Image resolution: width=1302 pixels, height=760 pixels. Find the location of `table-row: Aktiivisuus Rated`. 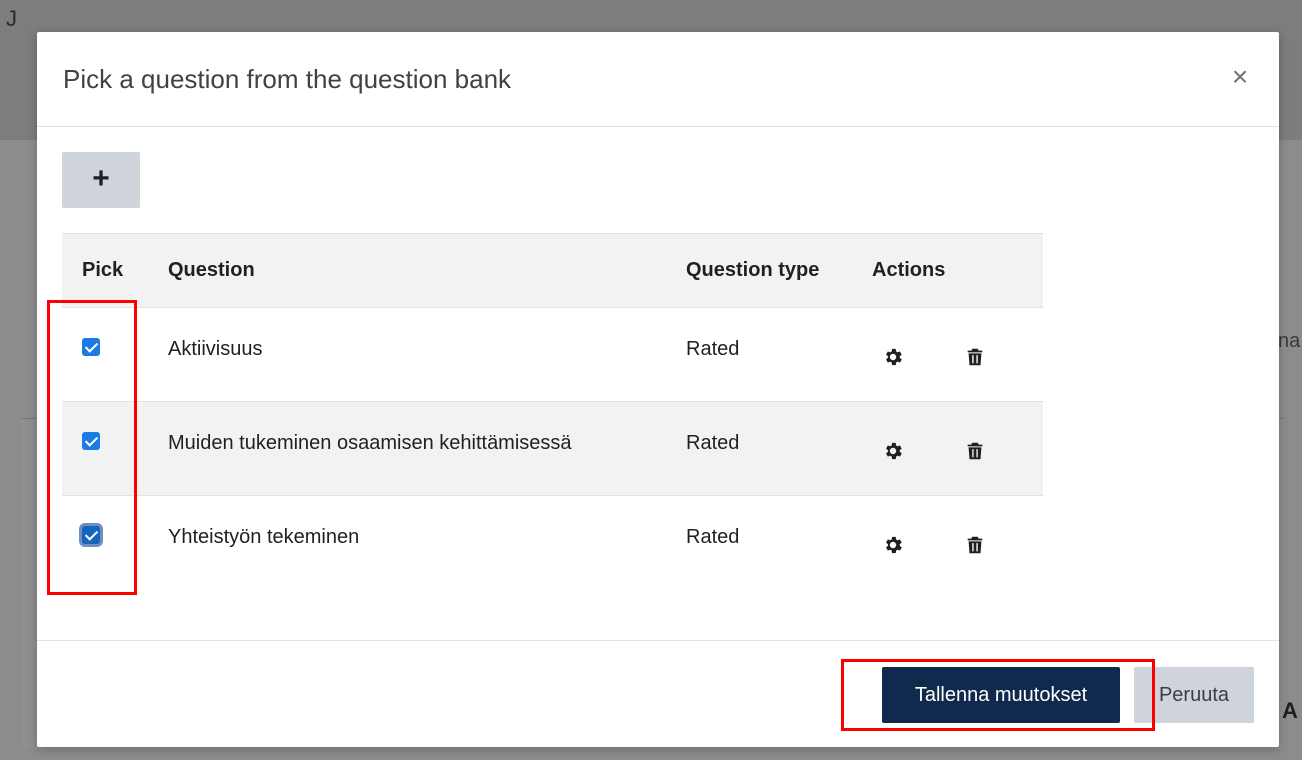

table-row: Aktiivisuus Rated is located at coordinates (552, 354).